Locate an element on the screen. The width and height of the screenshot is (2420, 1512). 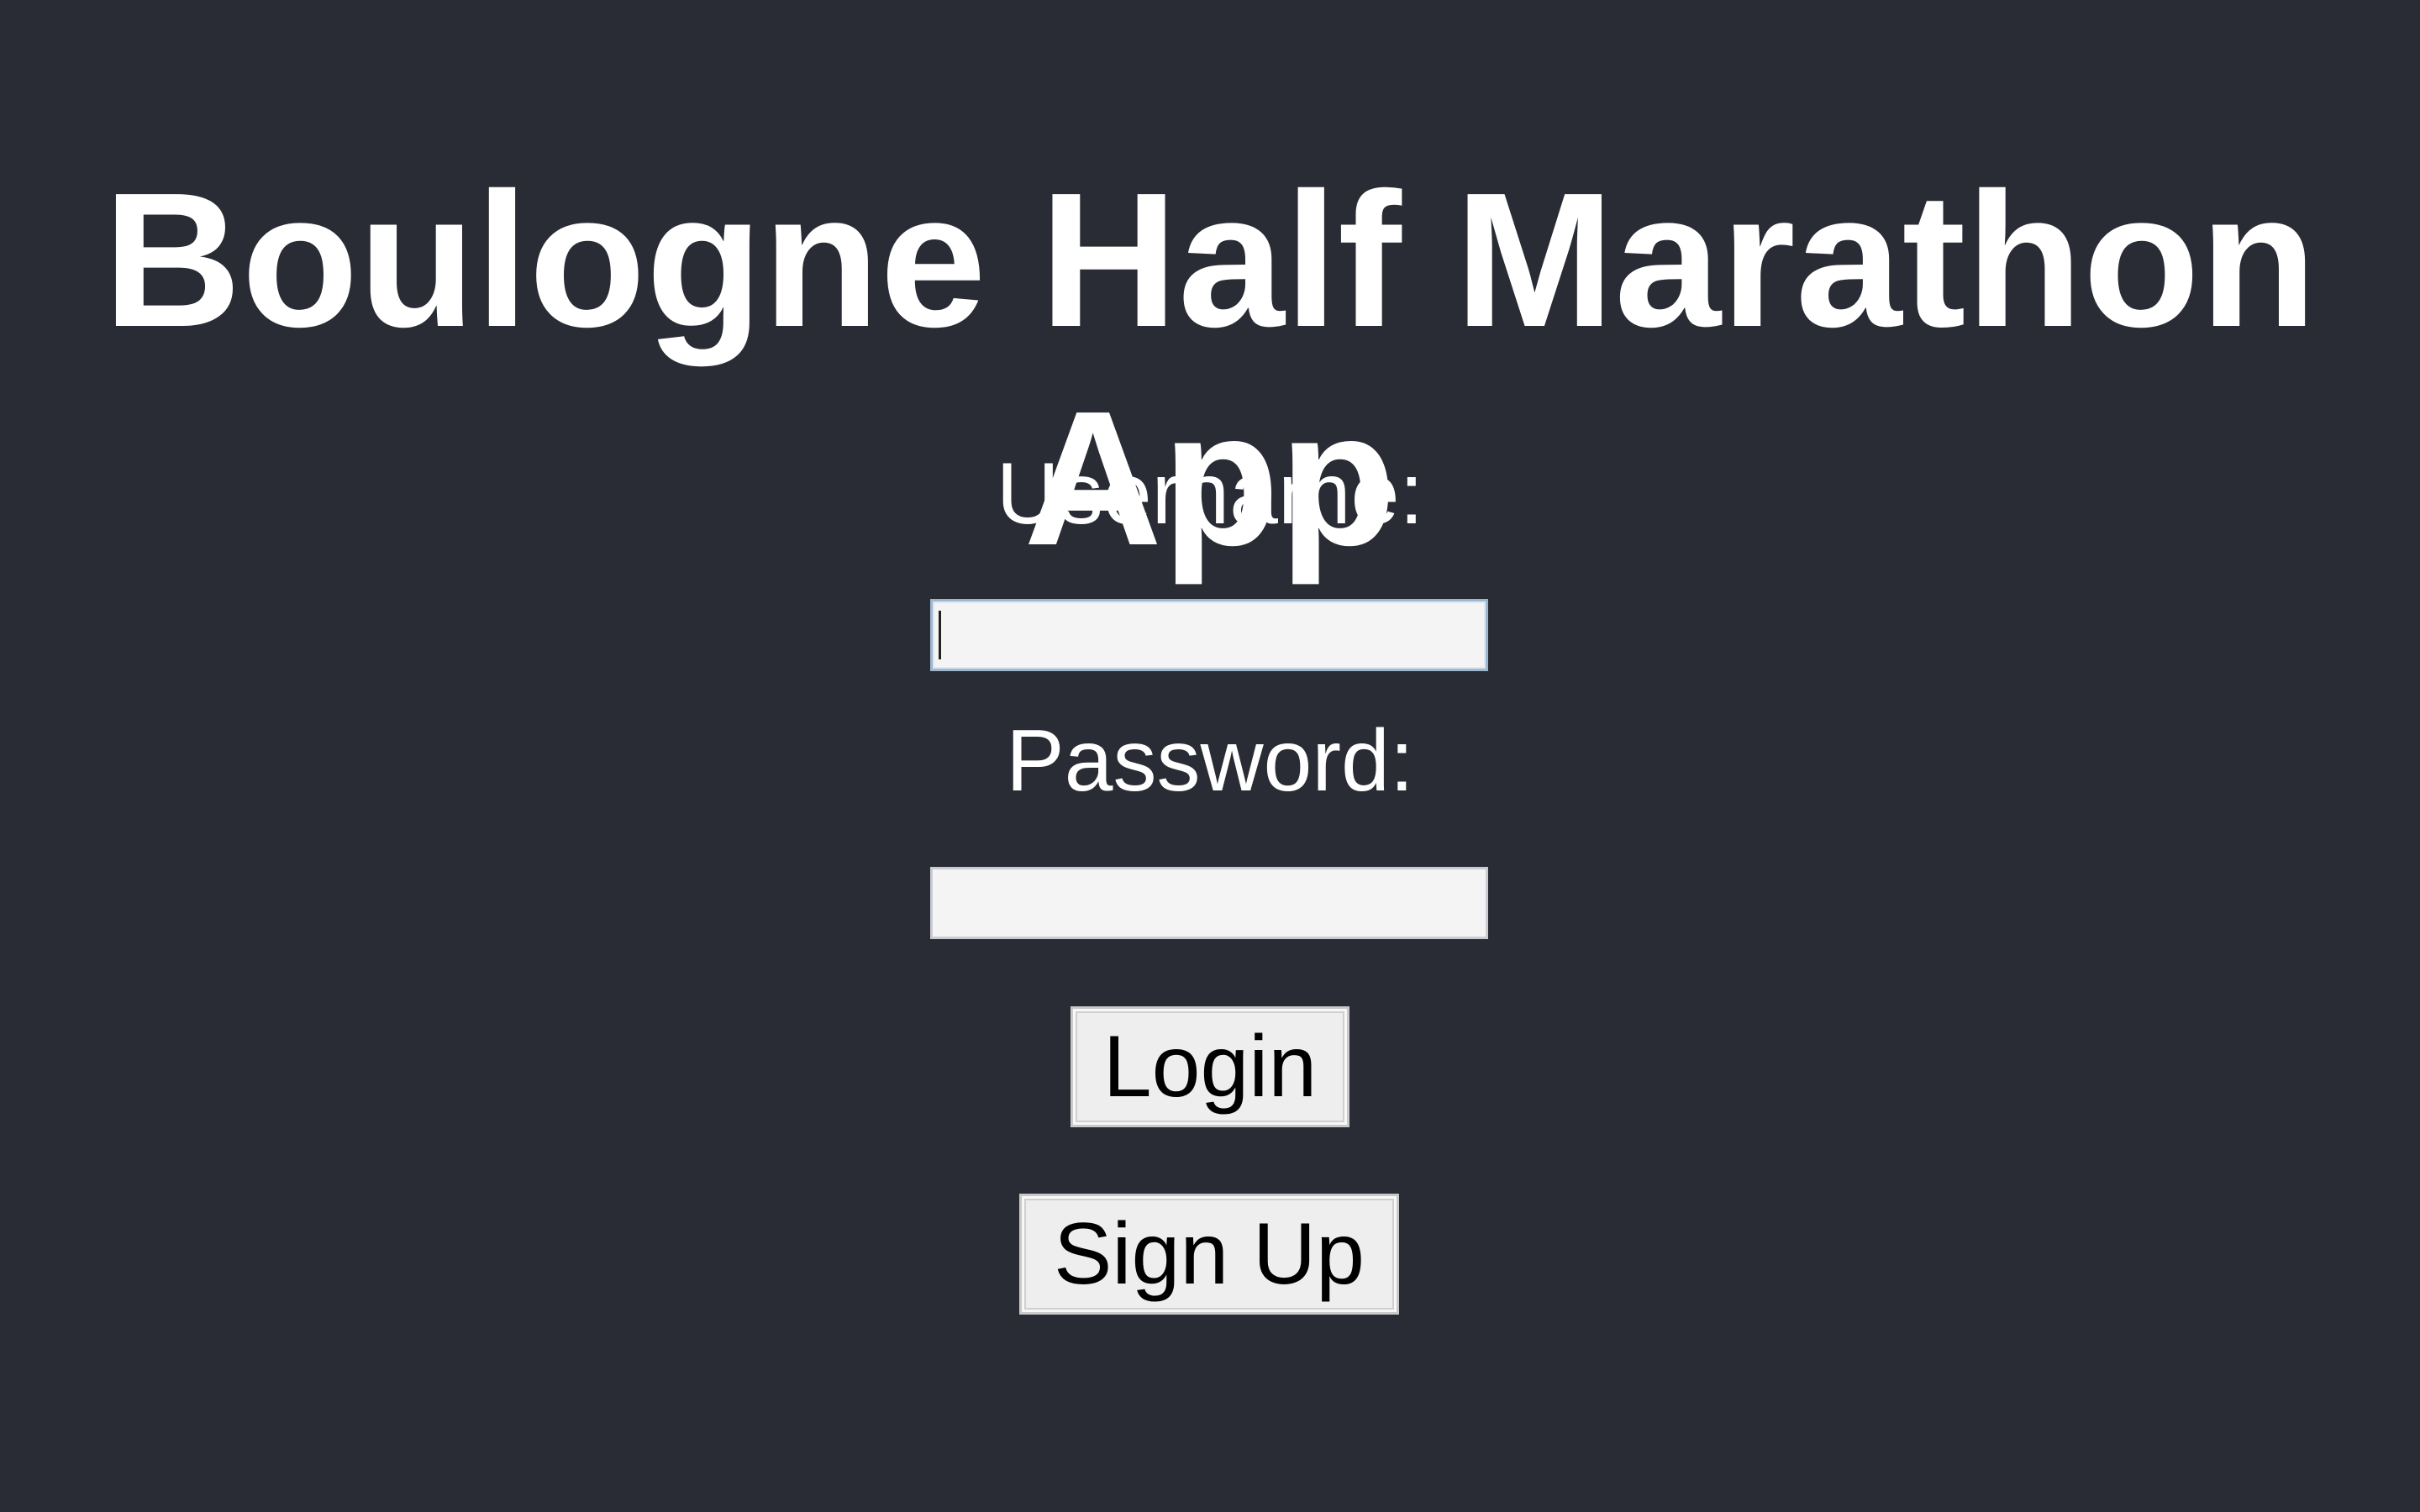
text-caret is located at coordinates (940, 635).